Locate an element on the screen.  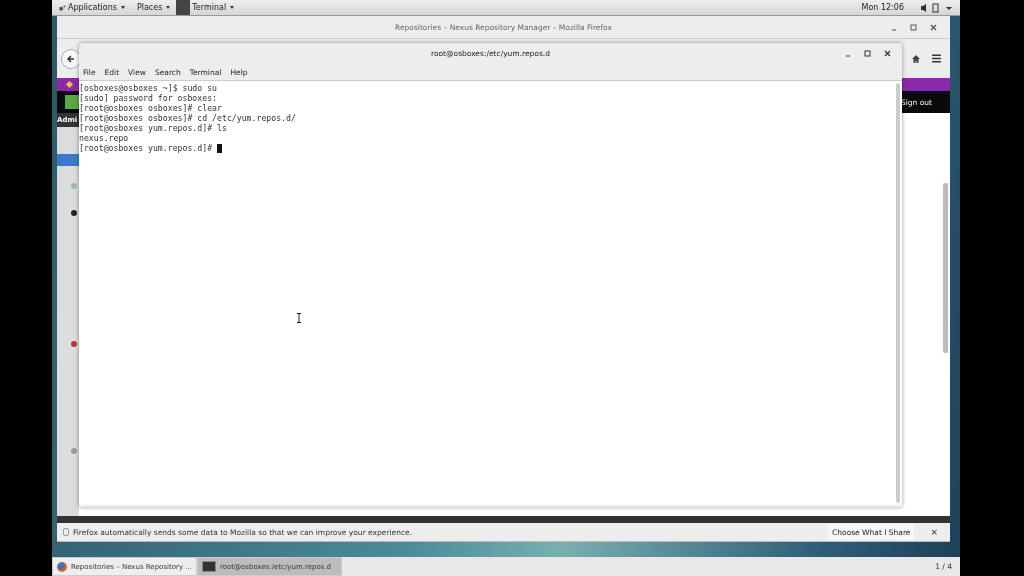
terminal-line: nexus.repo is located at coordinates (104, 138).